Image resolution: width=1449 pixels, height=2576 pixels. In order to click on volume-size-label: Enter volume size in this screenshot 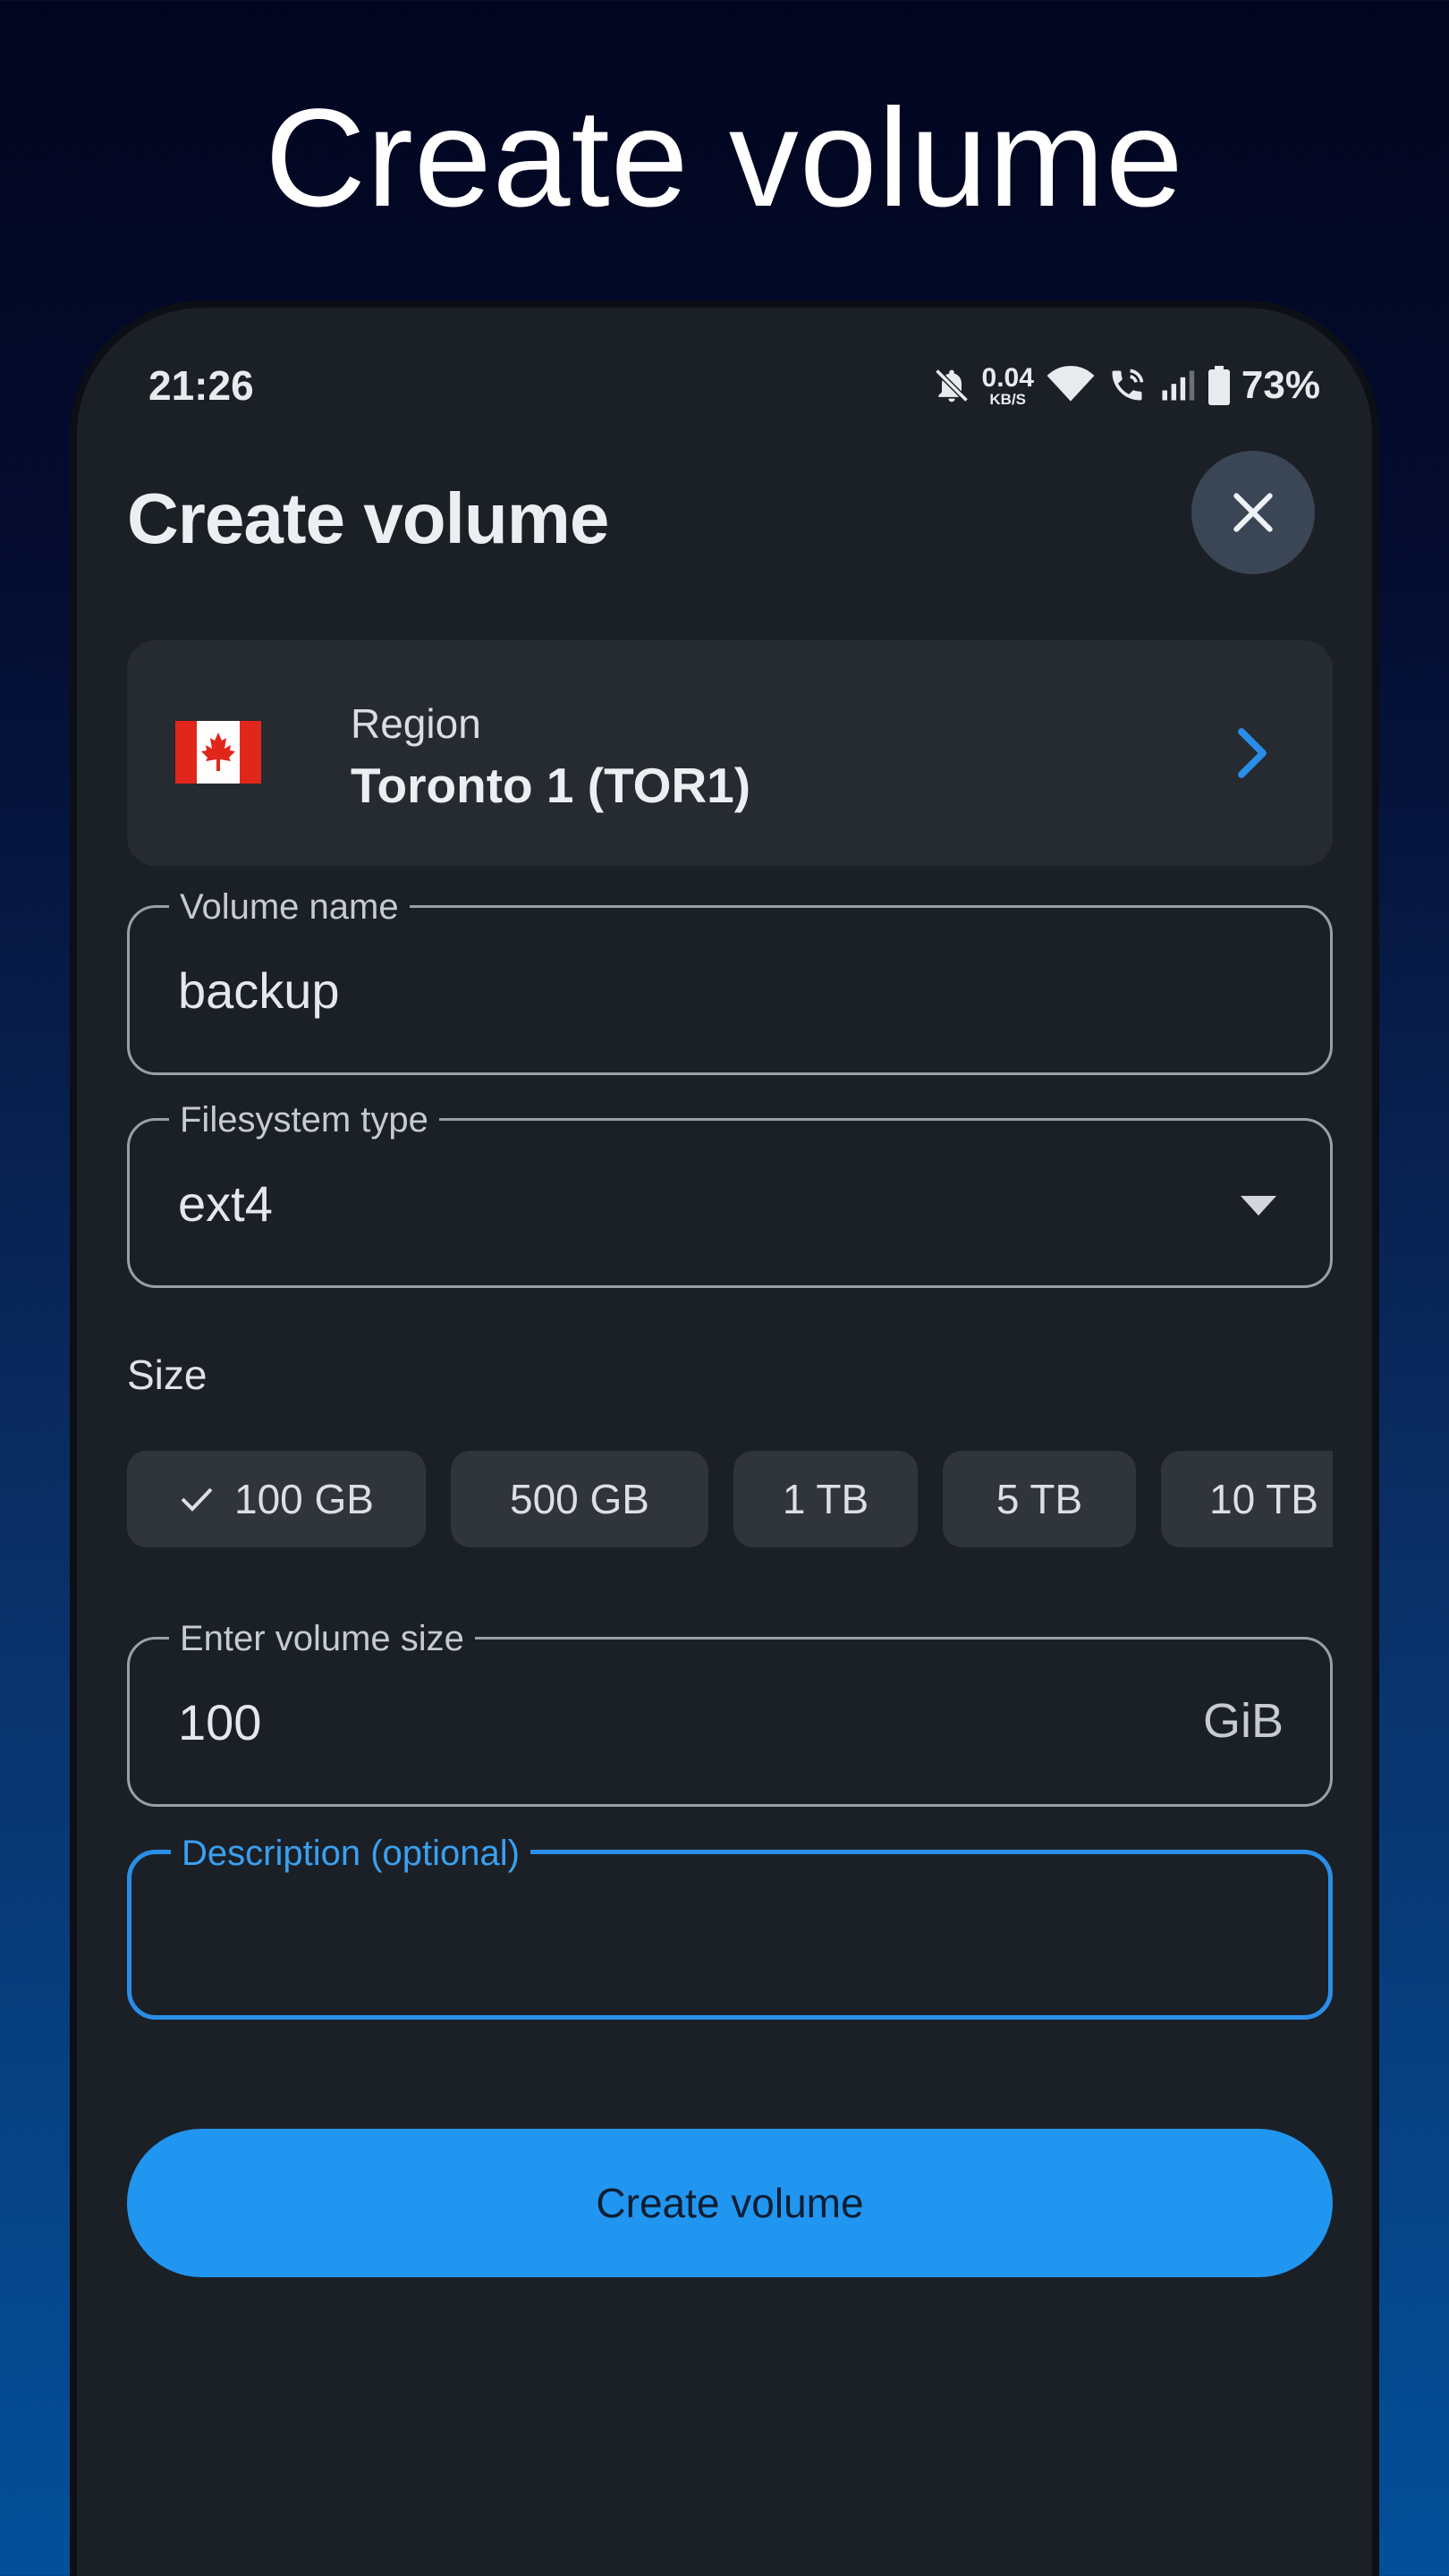, I will do `click(322, 1638)`.